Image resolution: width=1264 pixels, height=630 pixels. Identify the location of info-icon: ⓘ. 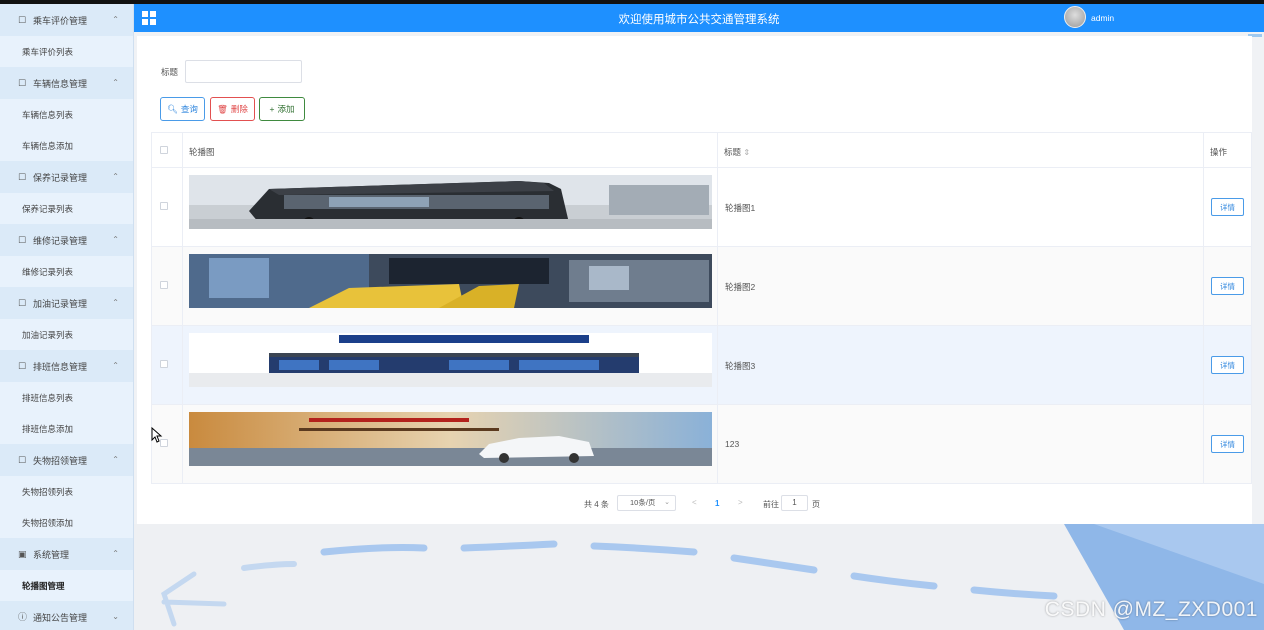
(23, 617).